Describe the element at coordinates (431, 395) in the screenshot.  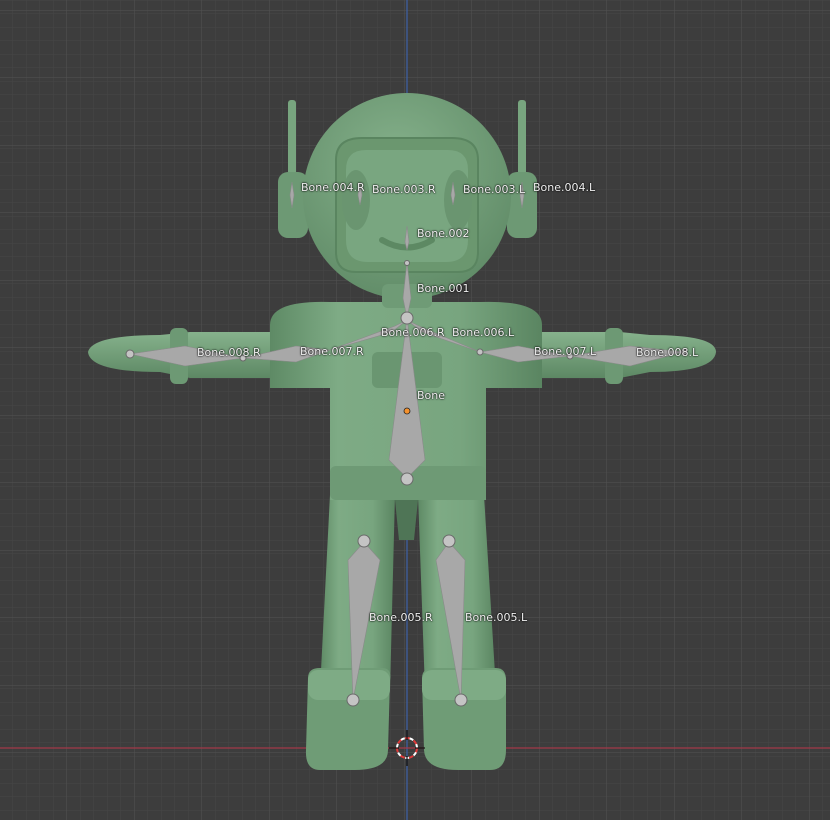
I see `bone-label-spine: Bone` at that location.